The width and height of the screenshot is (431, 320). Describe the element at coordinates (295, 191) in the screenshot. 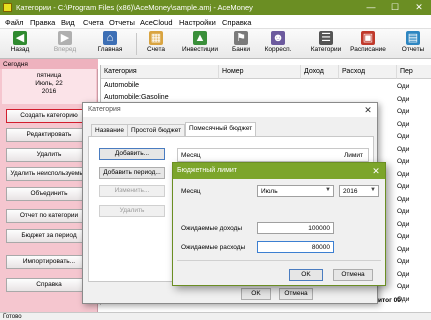

I see `month-select: Июль ▼` at that location.